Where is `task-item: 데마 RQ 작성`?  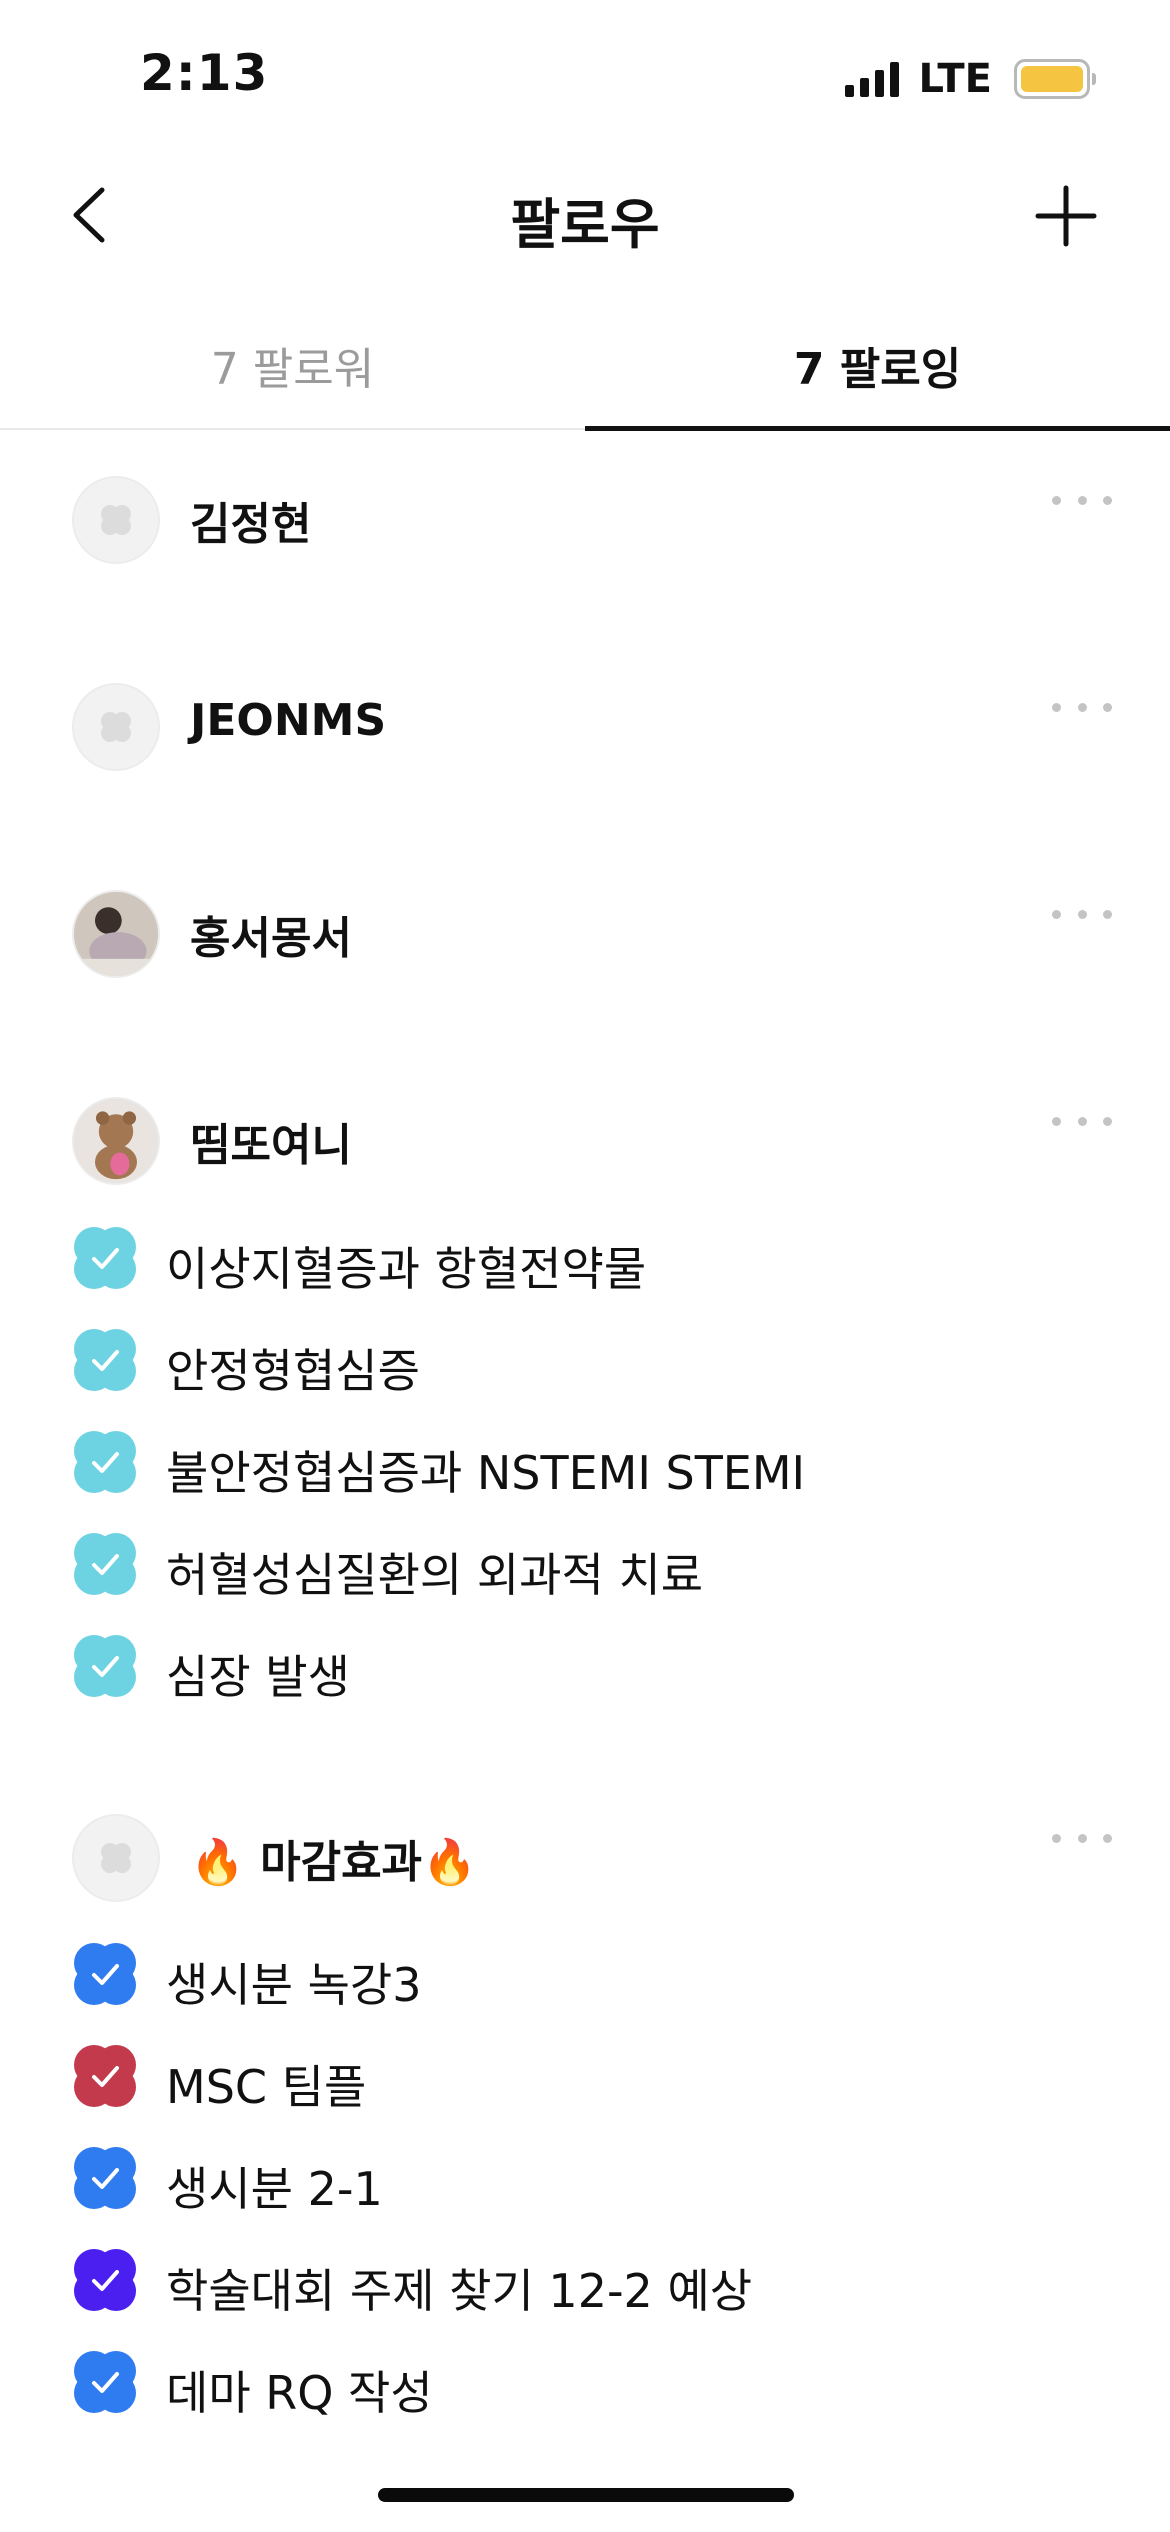
task-item: 데마 RQ 작성 is located at coordinates (592, 2385).